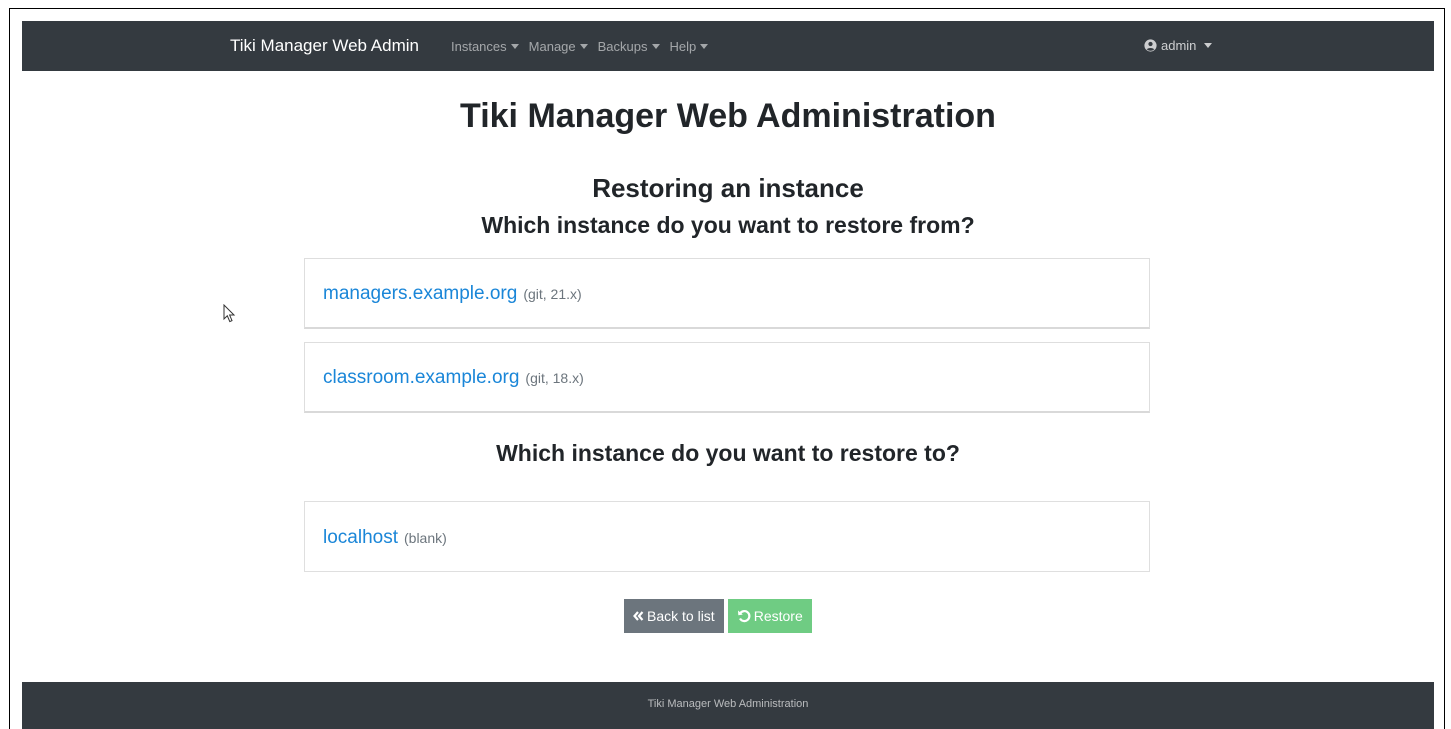 The width and height of the screenshot is (1451, 729). What do you see at coordinates (638, 616) in the screenshot?
I see `double-chevron-left-icon` at bounding box center [638, 616].